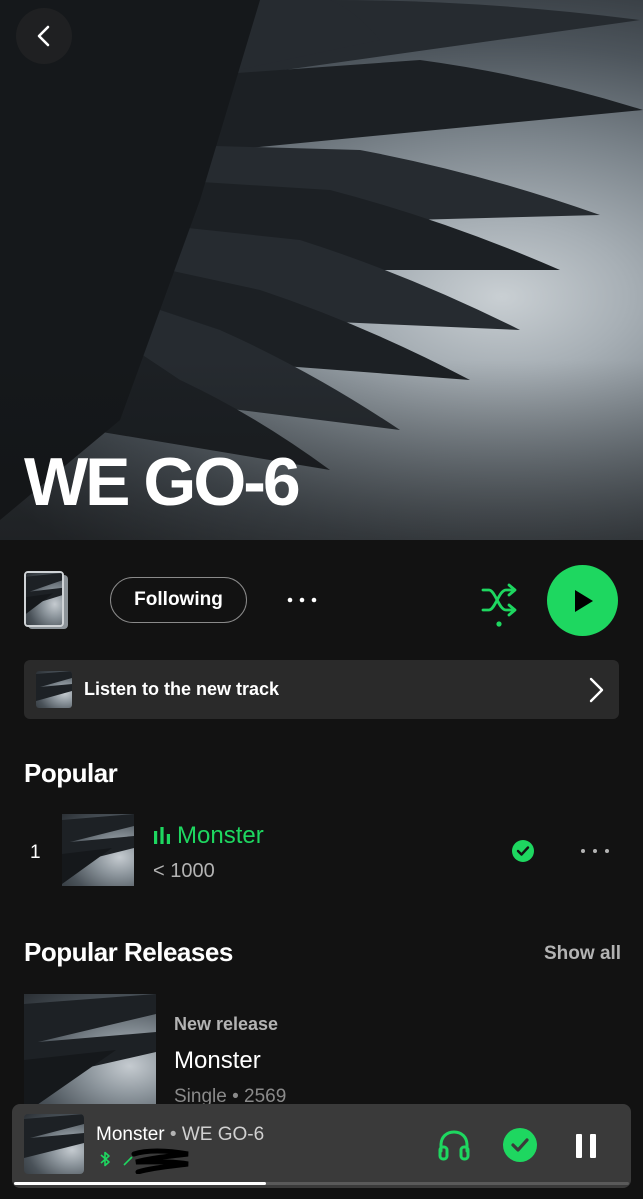 Image resolution: width=643 pixels, height=1199 pixels. Describe the element at coordinates (182, 689) in the screenshot. I see `new-track-label: Listen to the new track` at that location.